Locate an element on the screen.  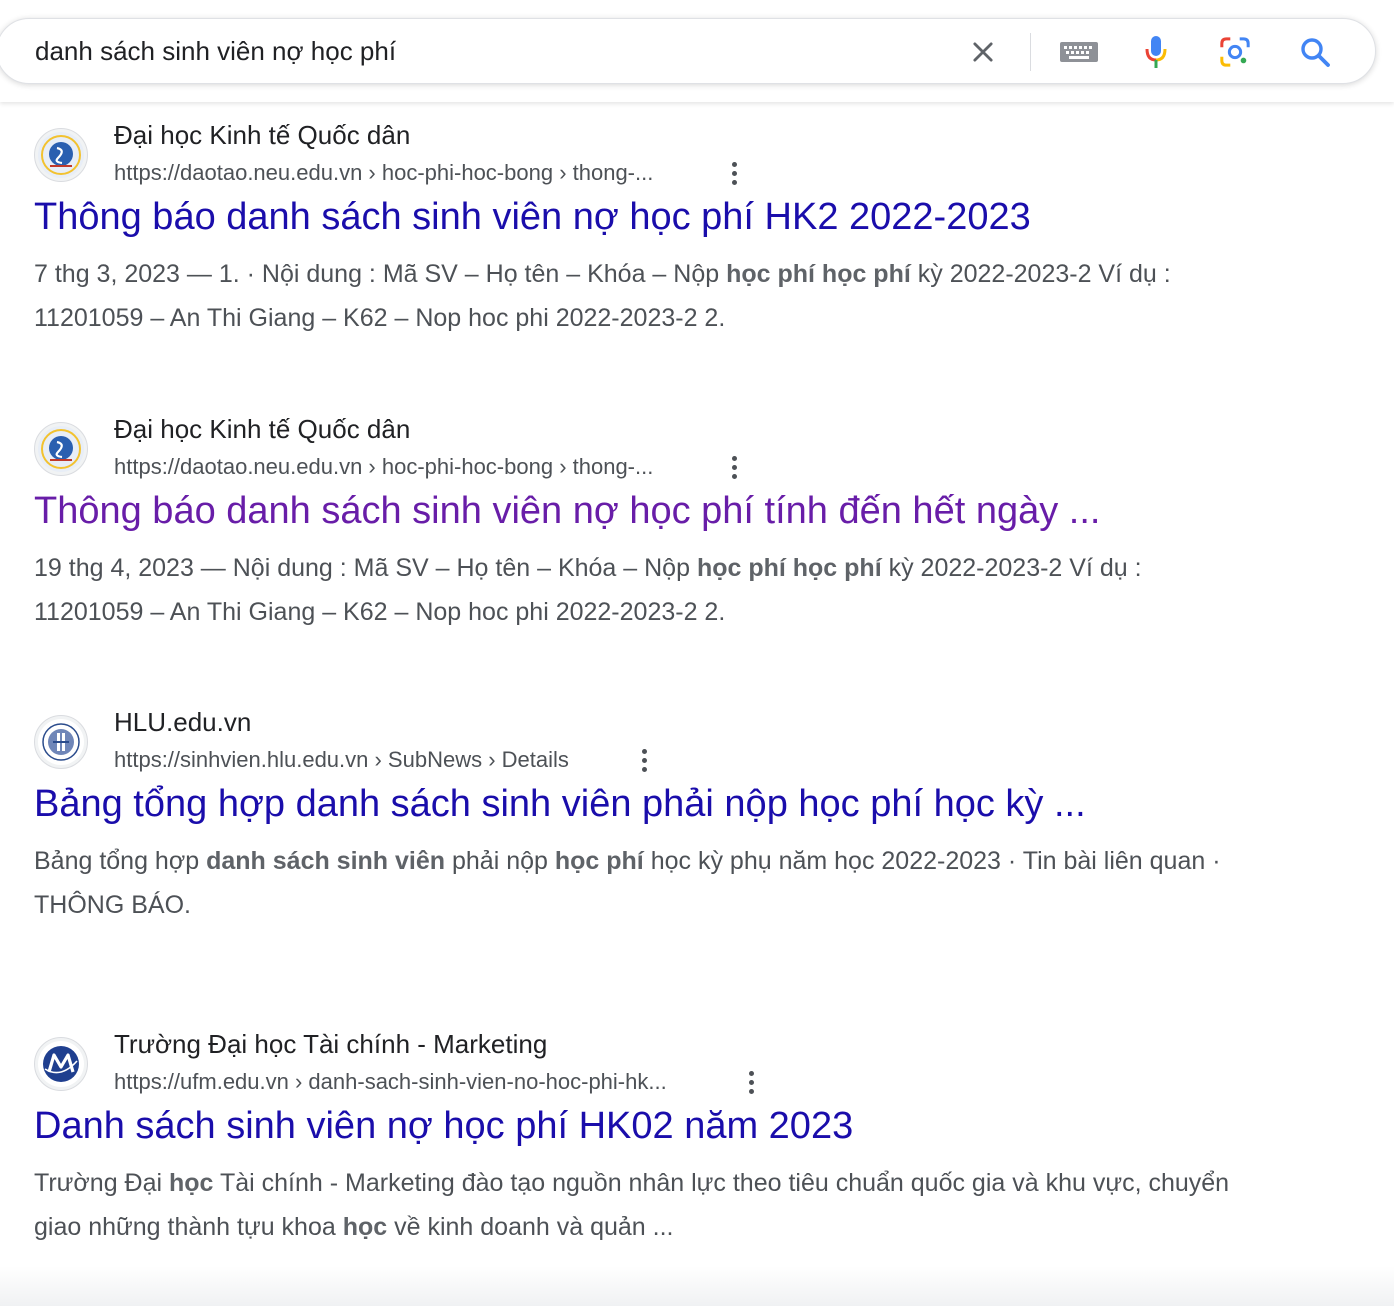
snippet-text: Trường Đại is located at coordinates (102, 1183).